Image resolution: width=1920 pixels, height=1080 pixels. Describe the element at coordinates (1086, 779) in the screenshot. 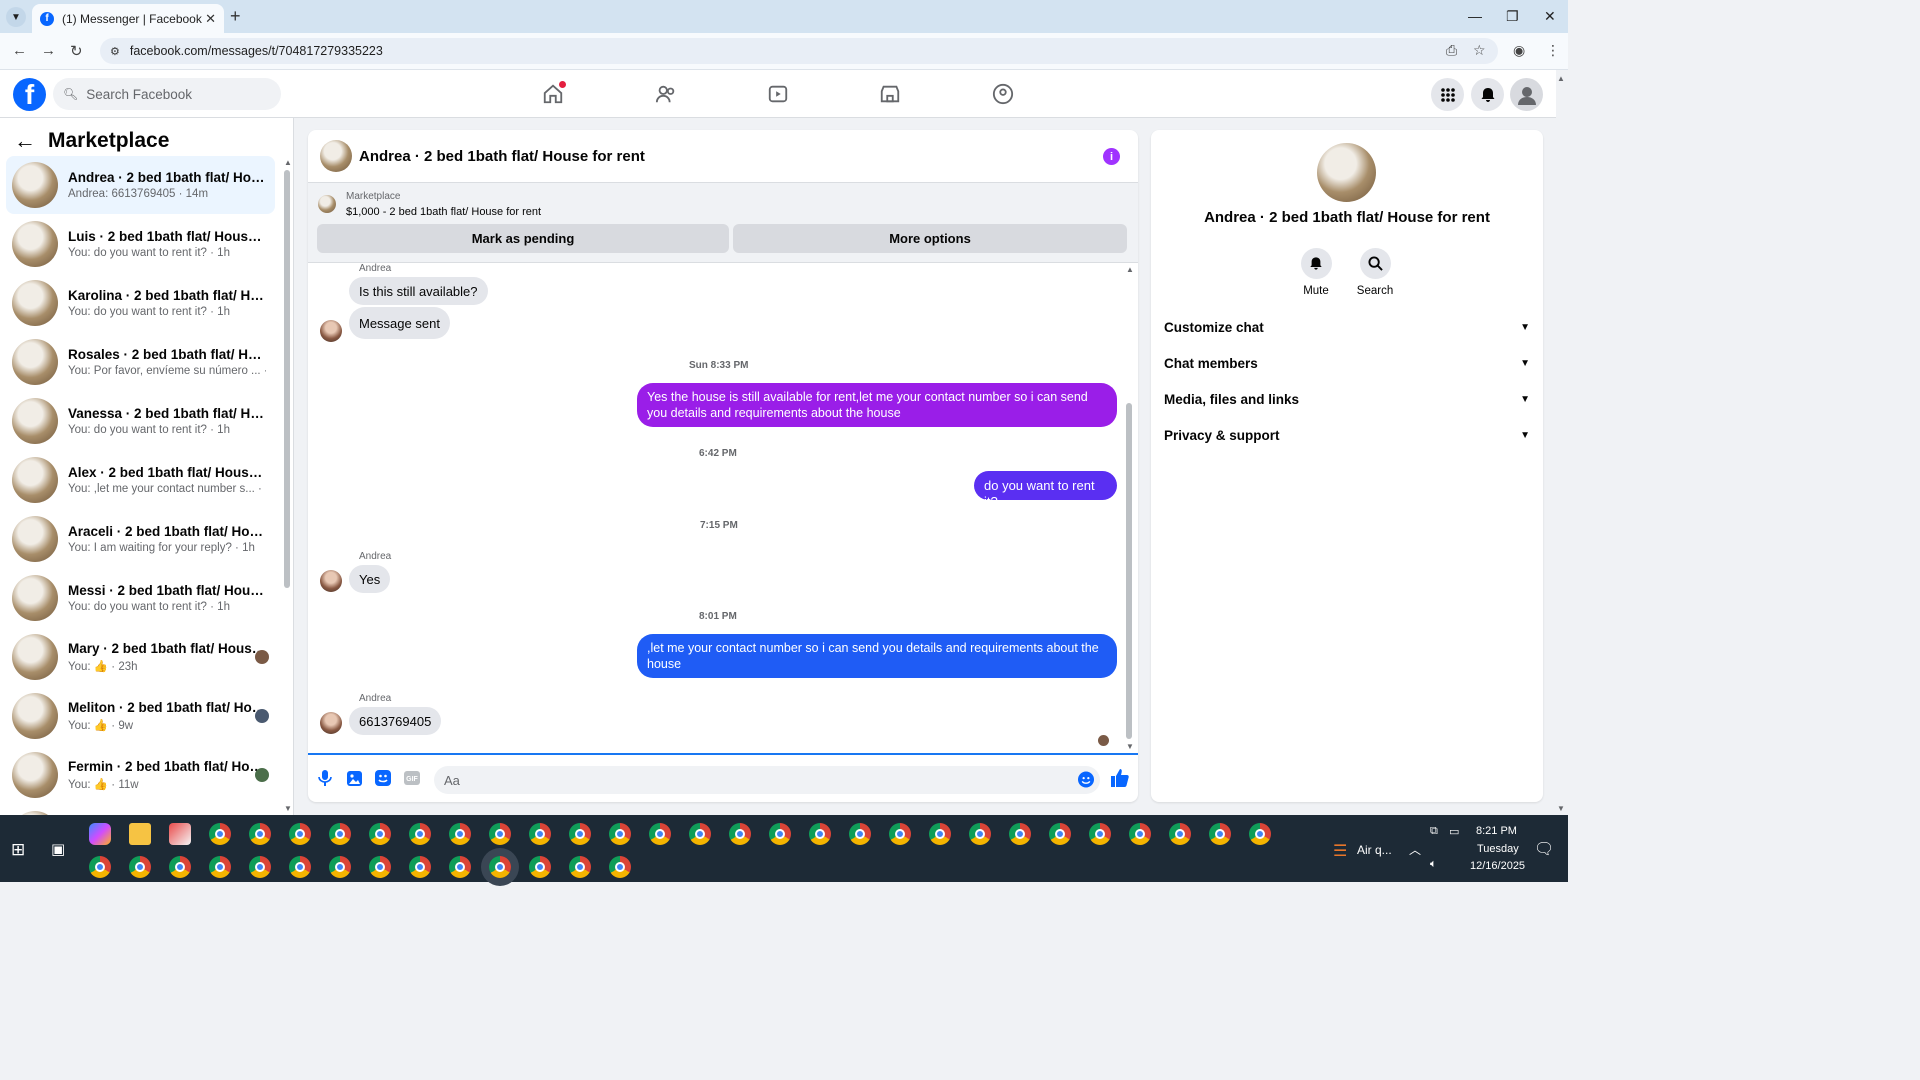

I see `emoji-icon` at that location.